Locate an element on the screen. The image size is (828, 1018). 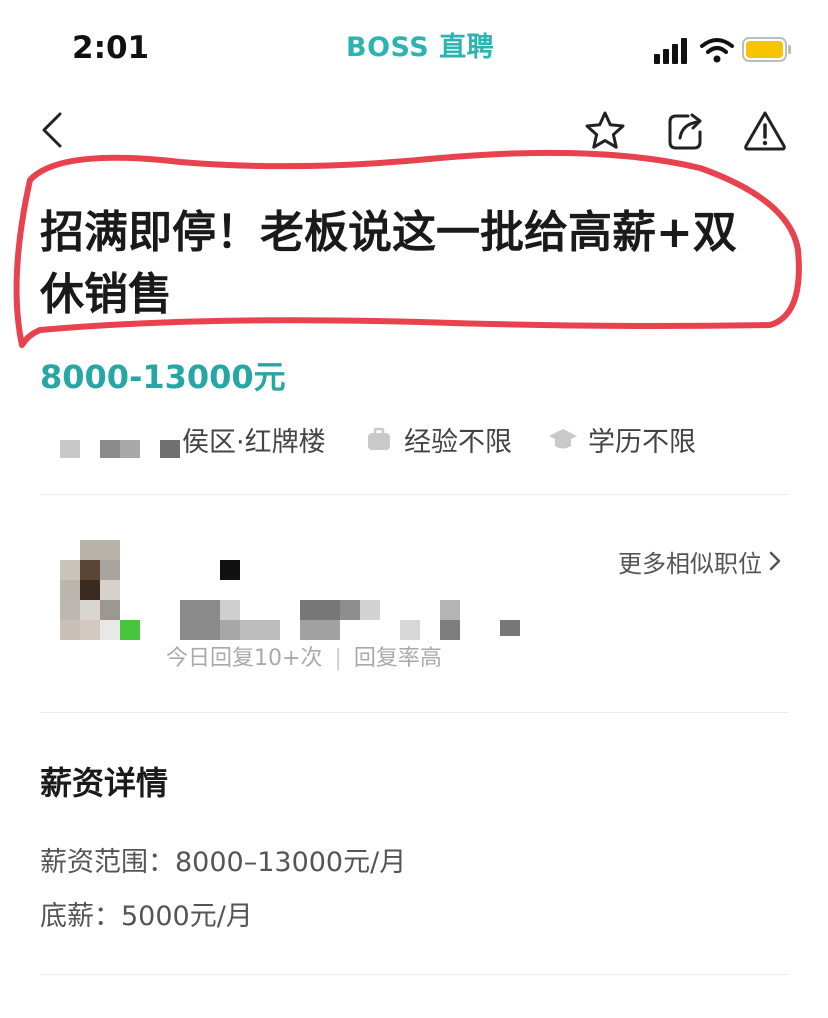
job-tags: 侯区·红牌楼 经验不限 学历不限 is located at coordinates (420, 438).